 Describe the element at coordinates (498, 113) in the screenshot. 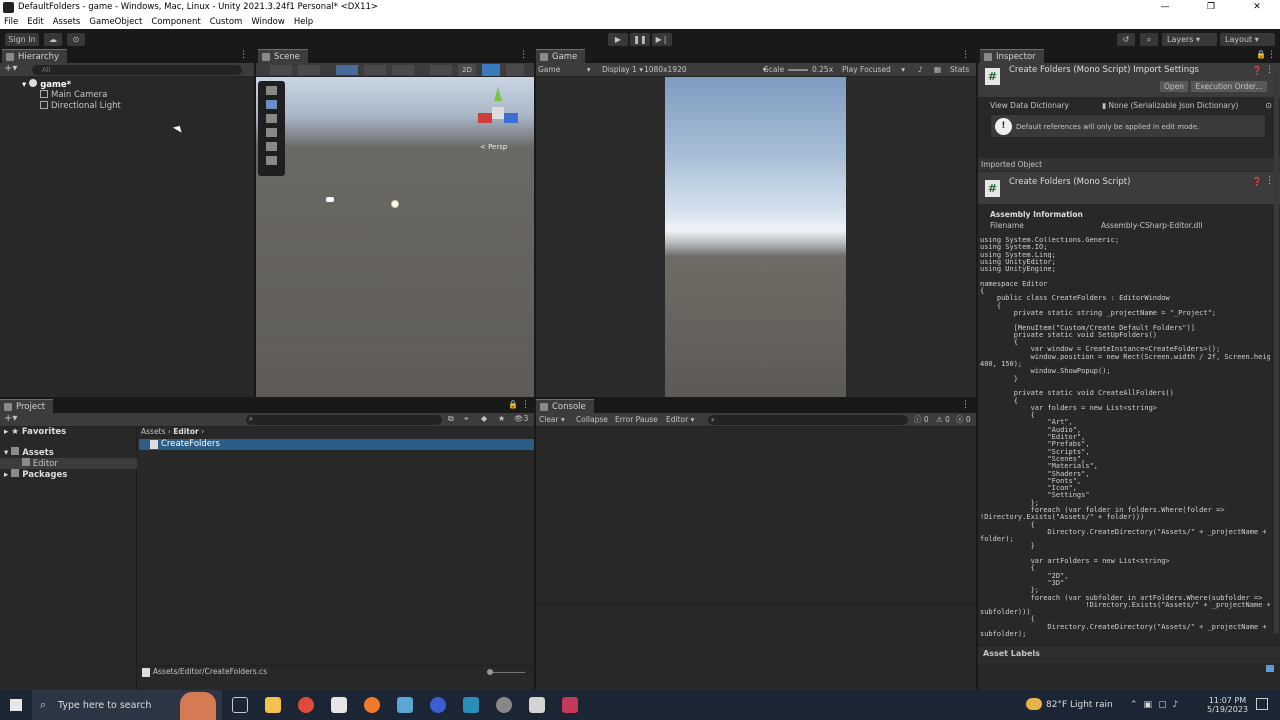

I see `gizmo-center` at that location.